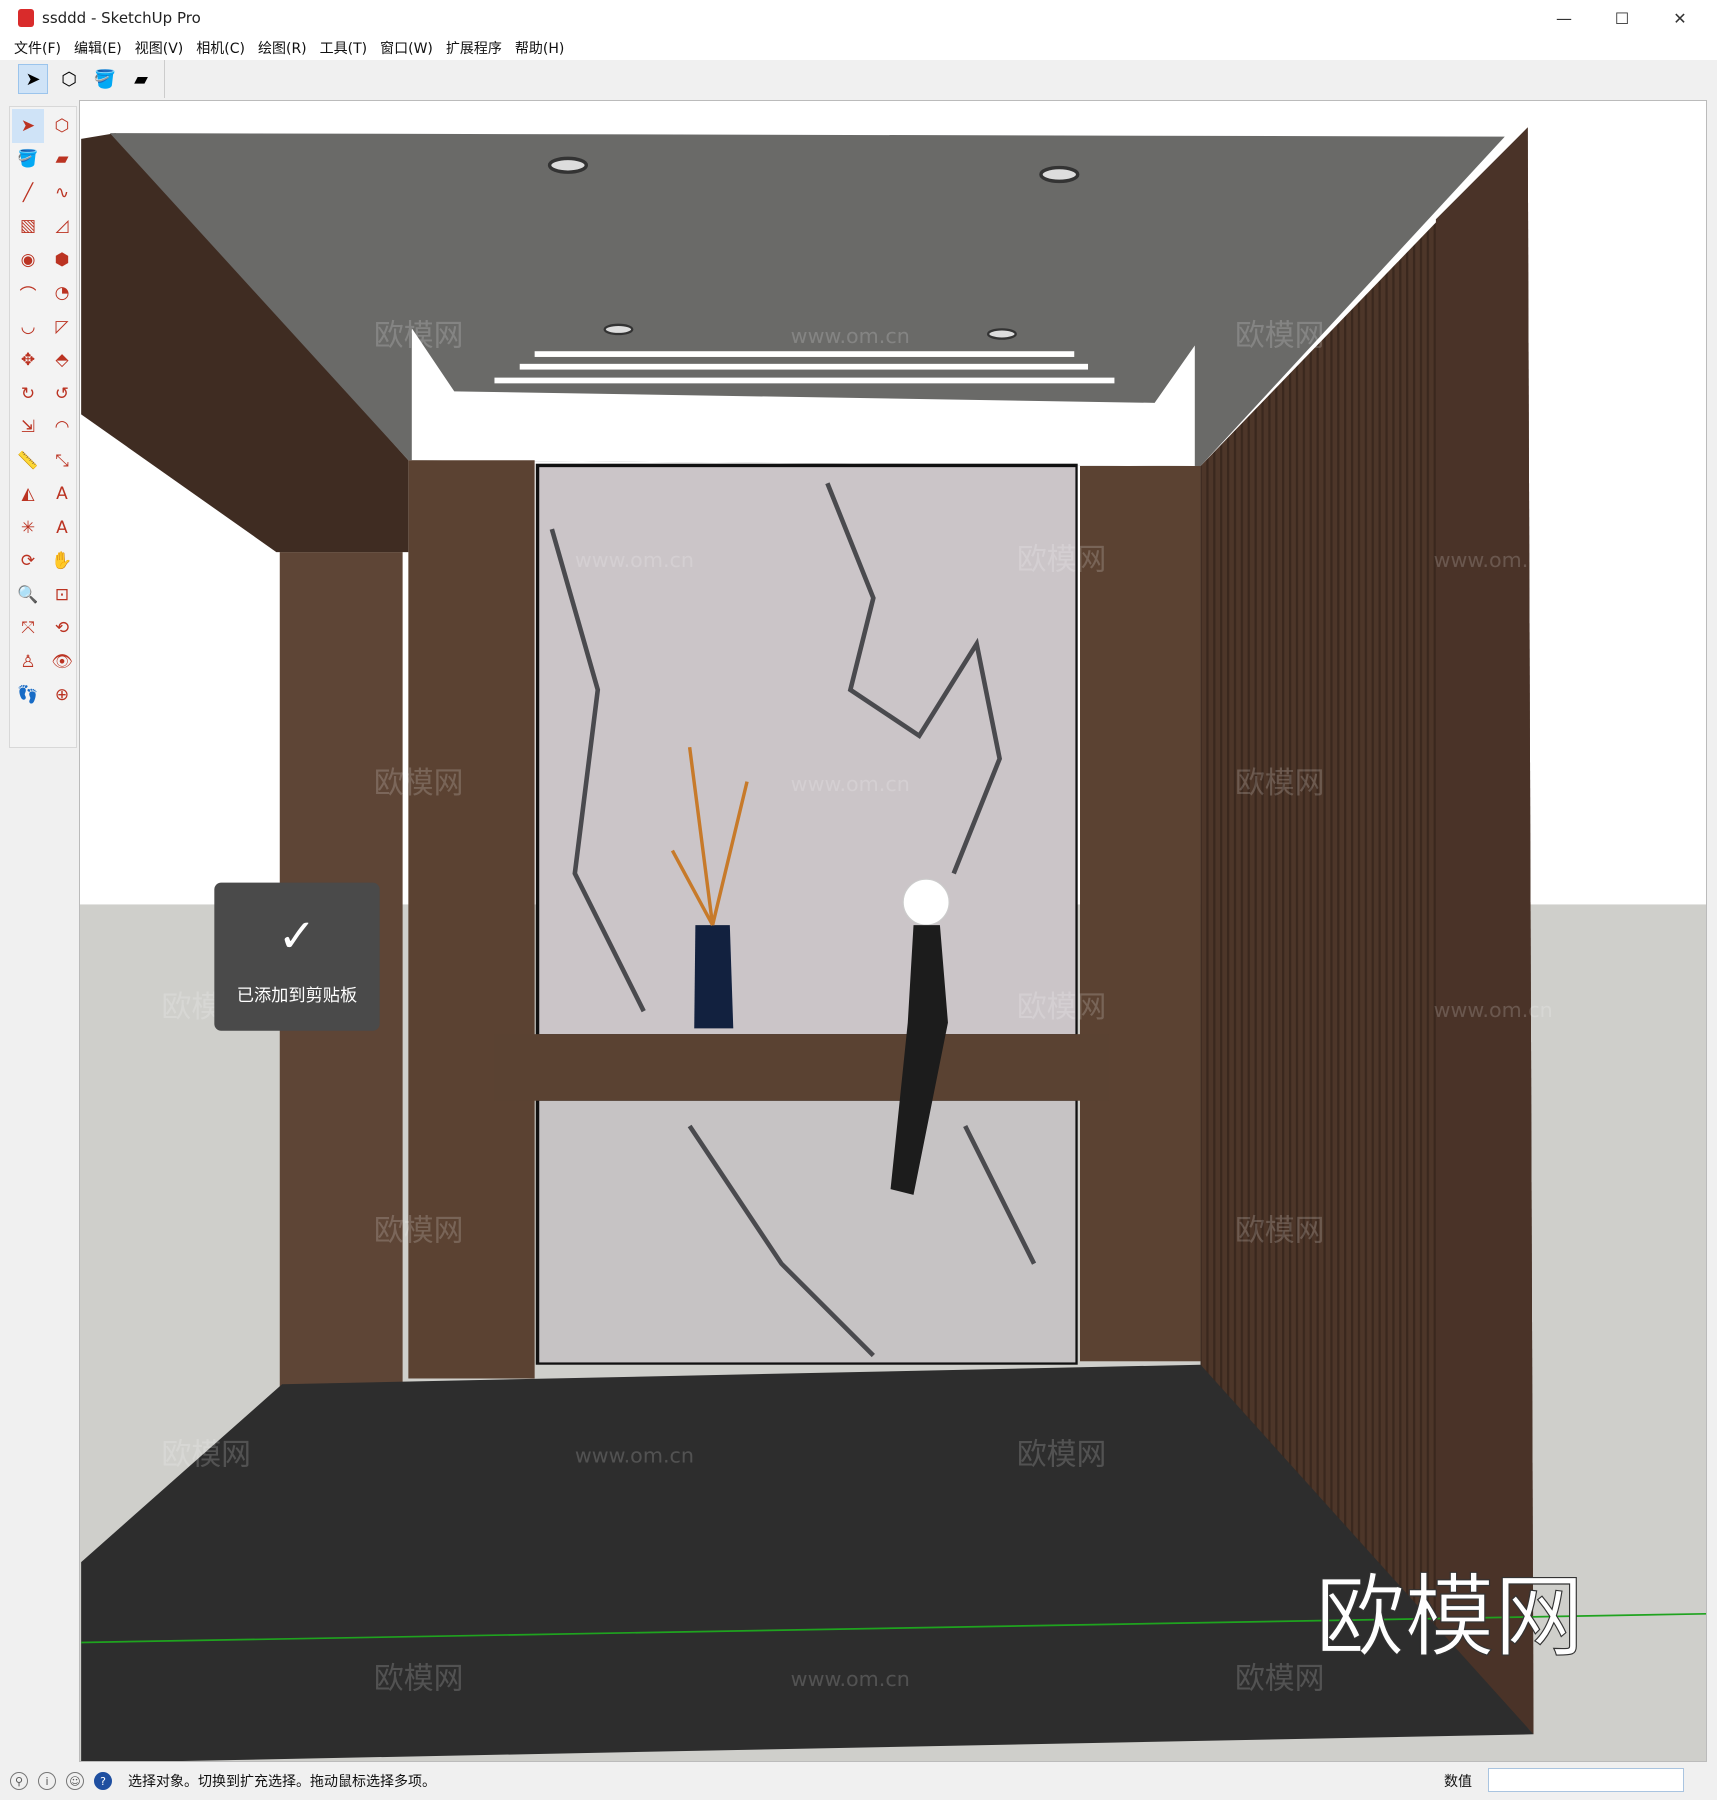 The image size is (1717, 1800). Describe the element at coordinates (28, 428) in the screenshot. I see `scale-icon: ⇲` at that location.